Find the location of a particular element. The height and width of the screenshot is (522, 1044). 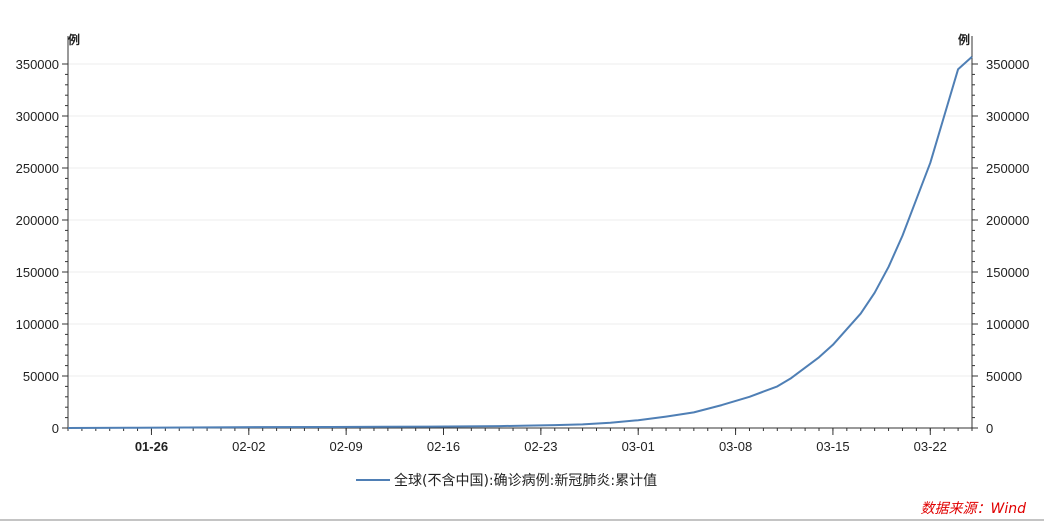

left-y-unit-label: 例 is located at coordinates (74, 39).